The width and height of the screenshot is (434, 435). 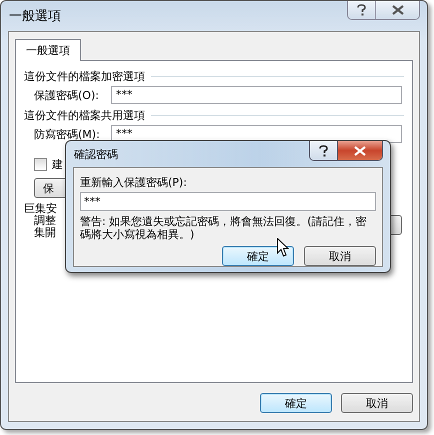 What do you see at coordinates (45, 221) in the screenshot?
I see `description-text: 調整` at bounding box center [45, 221].